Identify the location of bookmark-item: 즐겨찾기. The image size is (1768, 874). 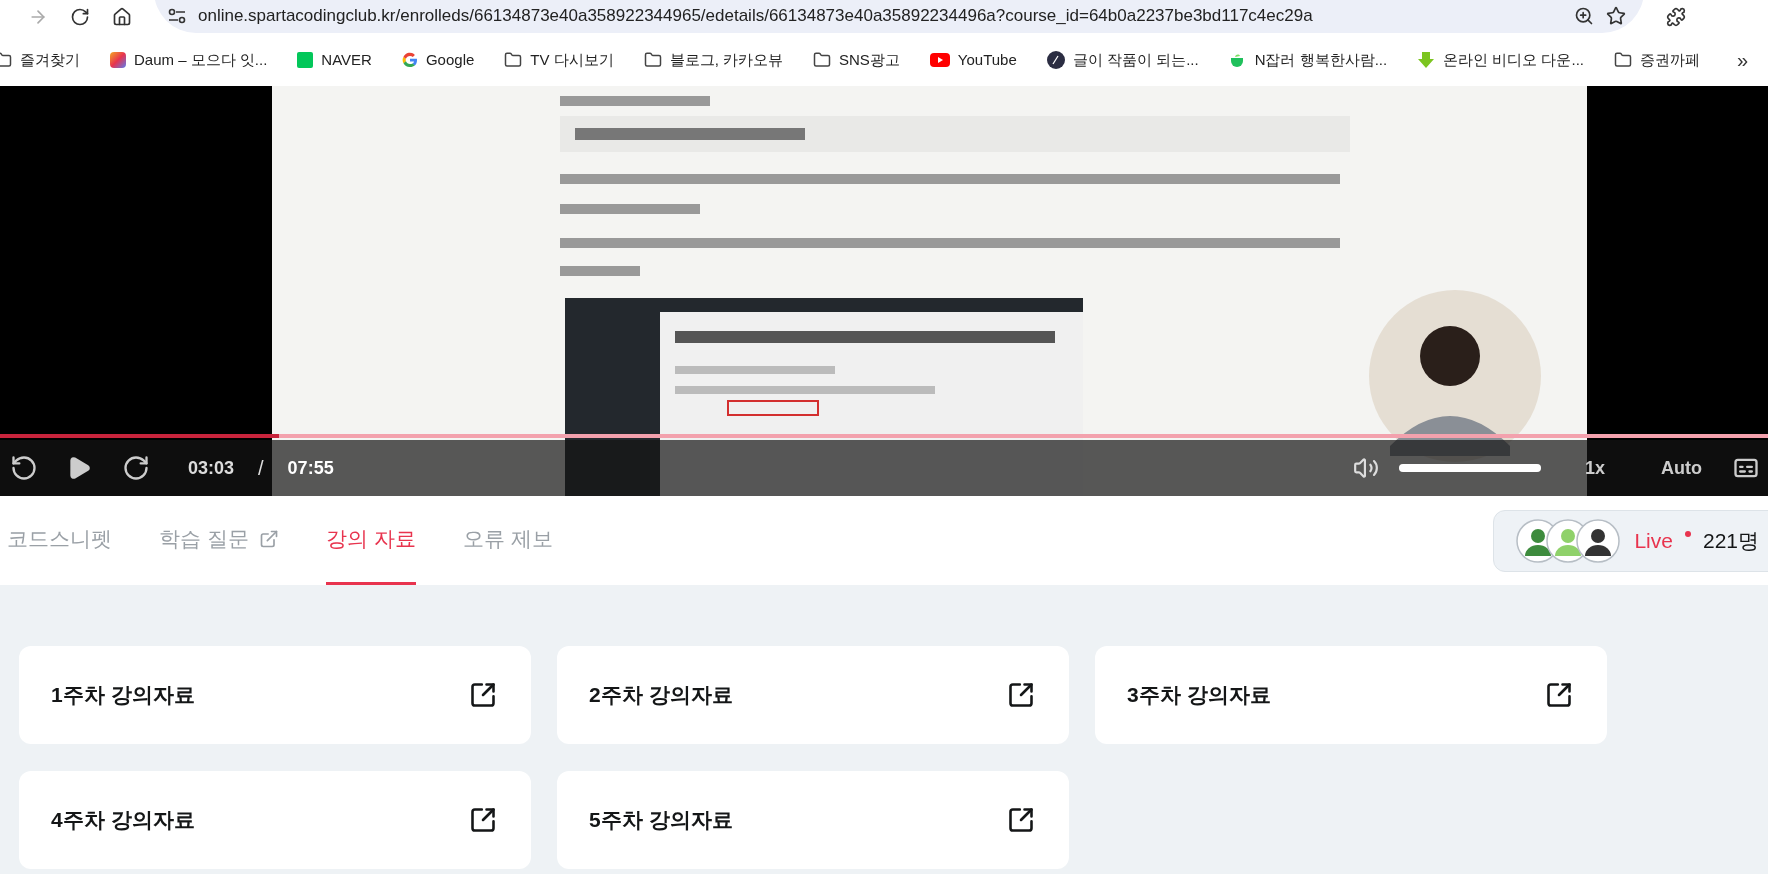
(40, 60).